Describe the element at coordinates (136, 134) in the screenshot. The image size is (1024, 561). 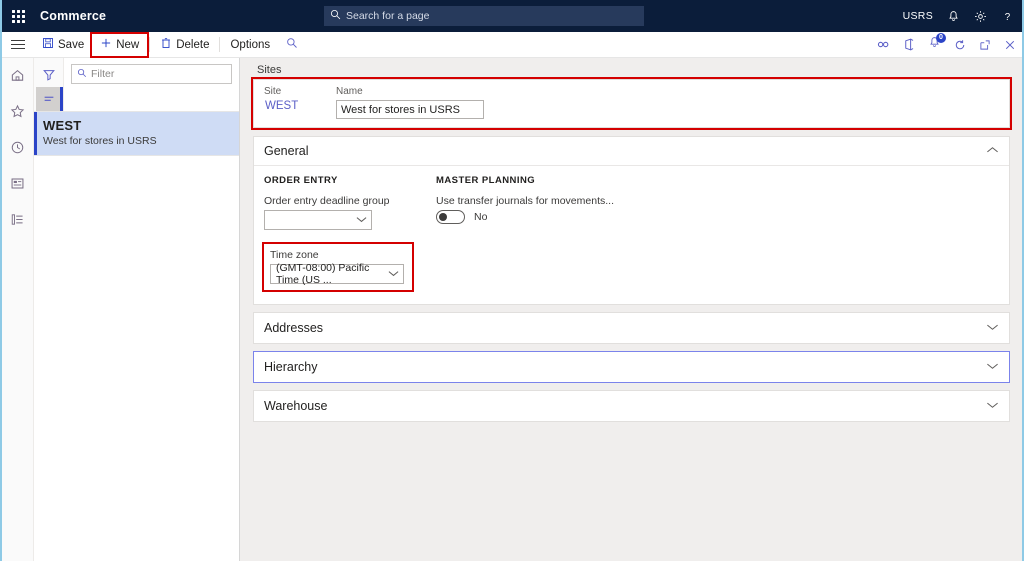
I see `list-item: WEST West for stores in USRS` at that location.